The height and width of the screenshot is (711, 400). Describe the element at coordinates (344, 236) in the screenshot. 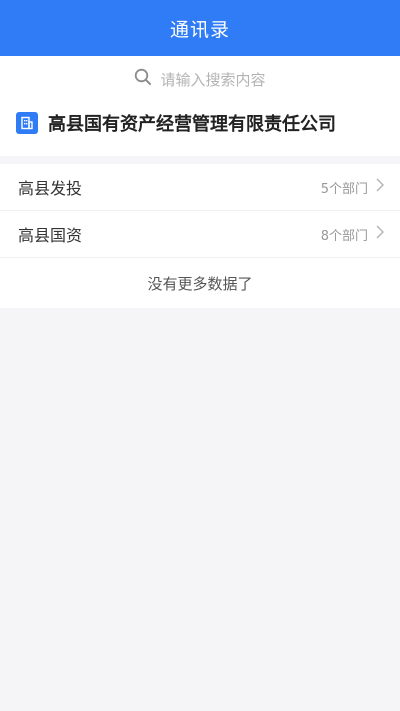

I see `department-count: 8个部门` at that location.